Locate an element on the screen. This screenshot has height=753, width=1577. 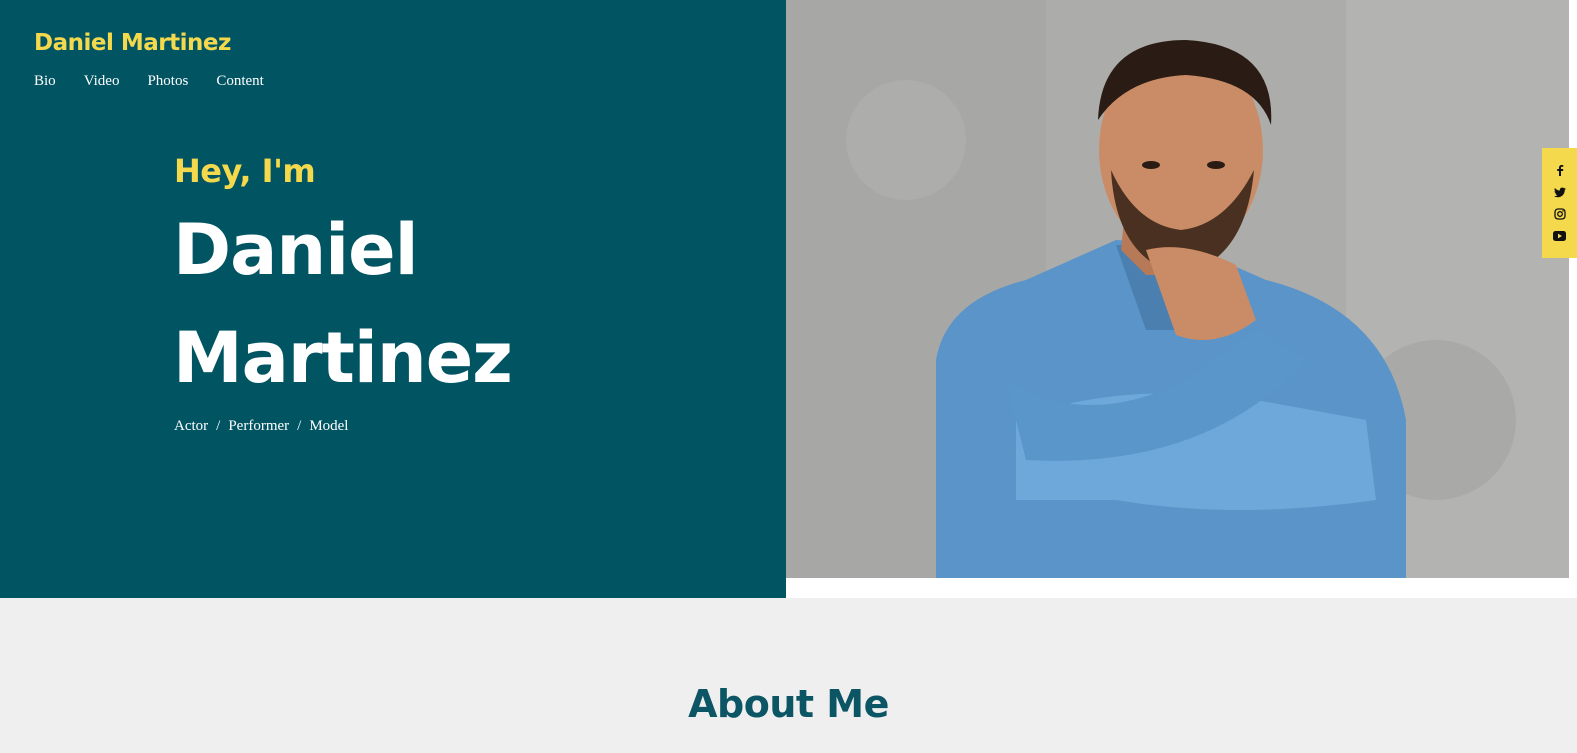
nav-bio: Bio is located at coordinates (45, 81).